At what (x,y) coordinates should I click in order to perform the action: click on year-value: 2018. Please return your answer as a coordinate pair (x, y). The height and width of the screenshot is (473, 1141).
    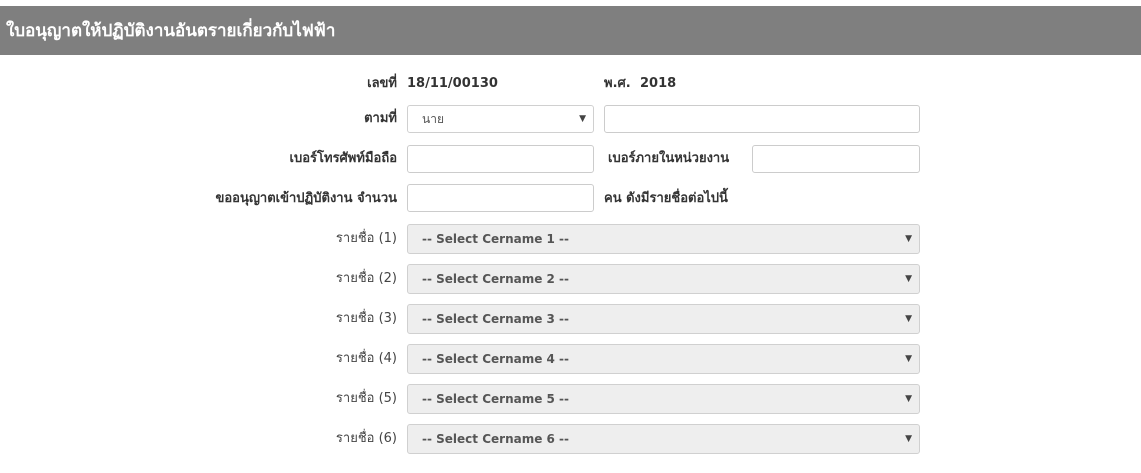
    Looking at the image, I should click on (658, 83).